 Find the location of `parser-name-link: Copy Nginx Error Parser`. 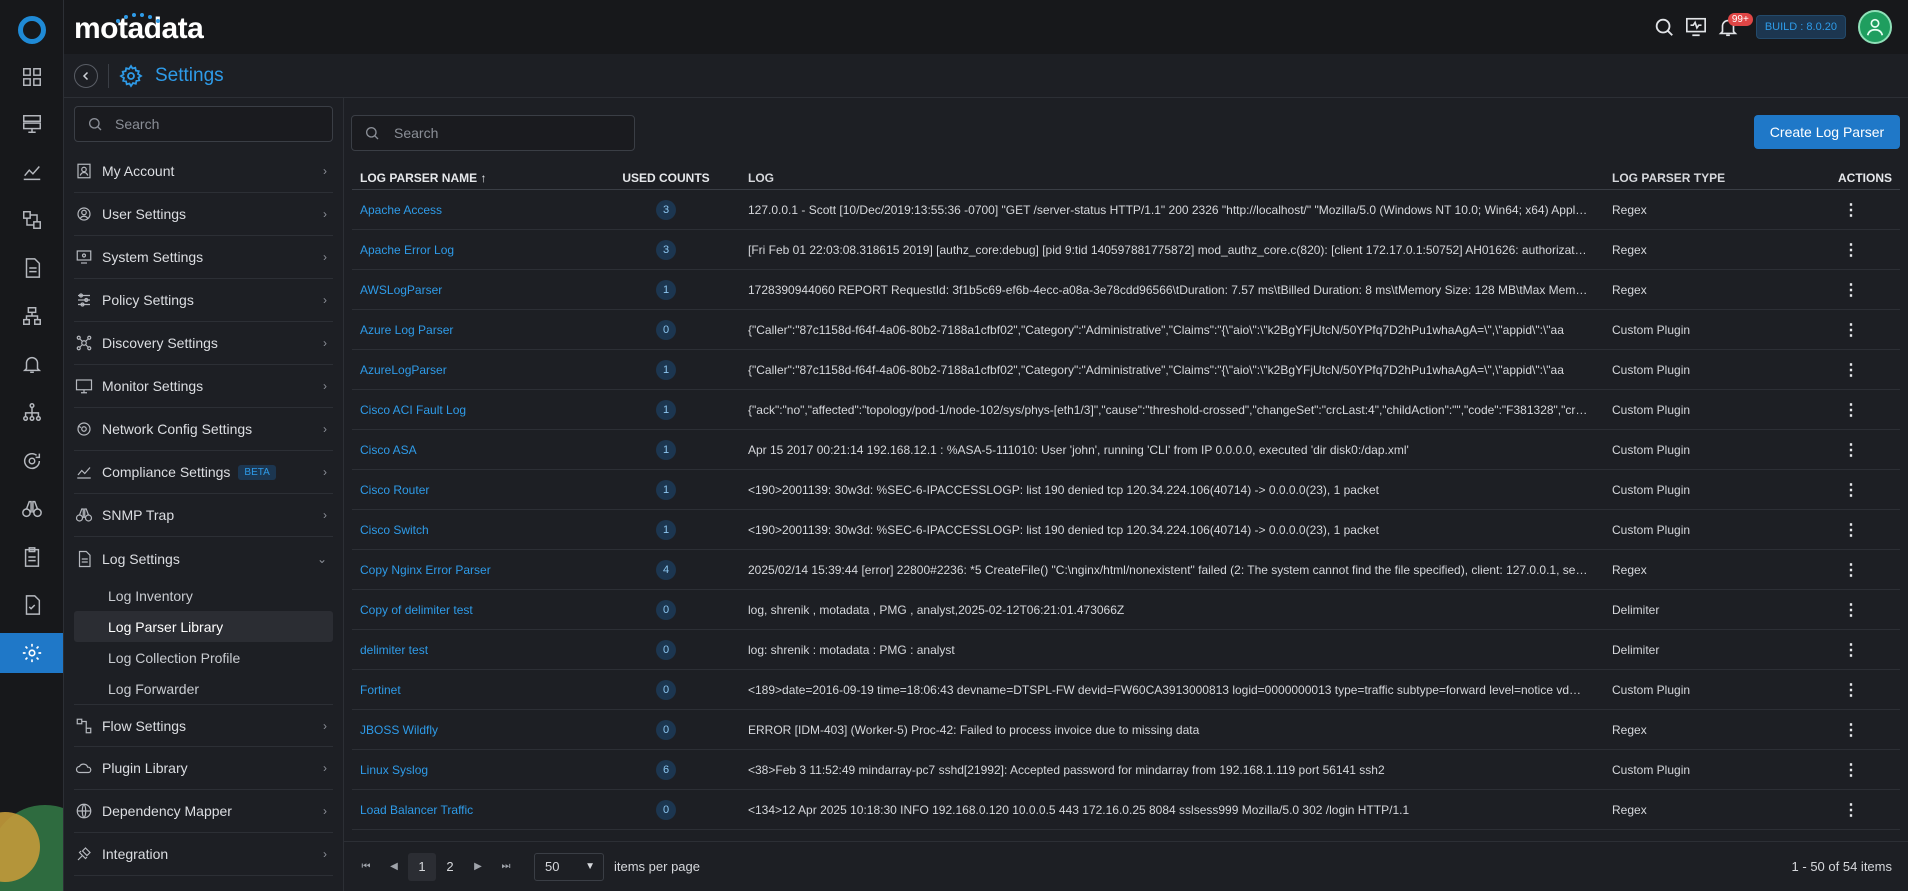

parser-name-link: Copy Nginx Error Parser is located at coordinates (482, 570).